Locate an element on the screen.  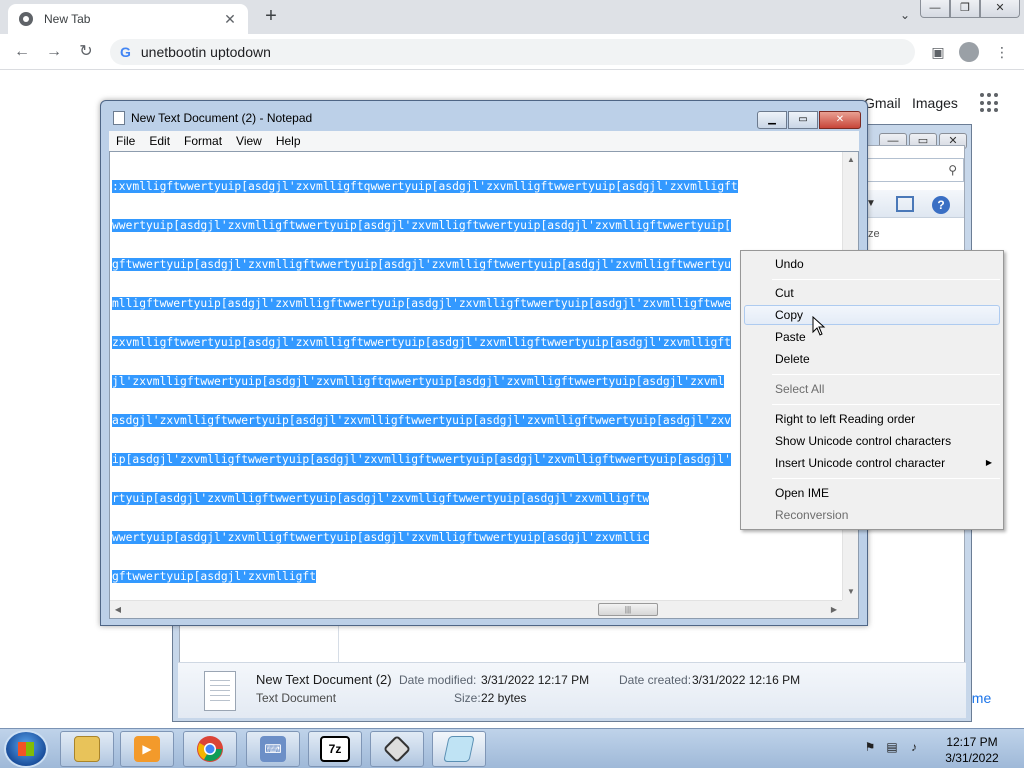
date-modified-value: 3/31/2022 12:17 PM is located at coordinates (535, 680).